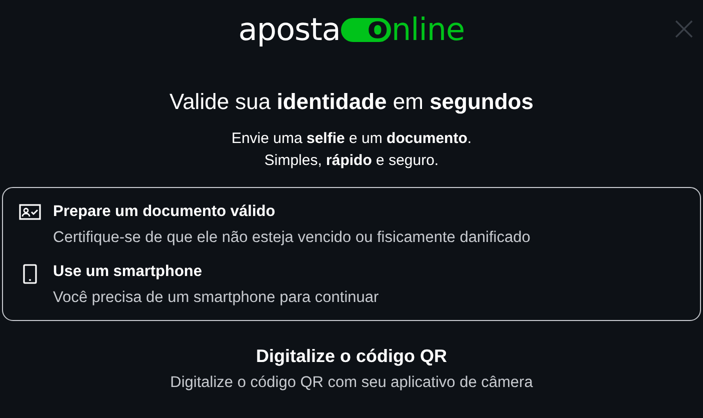 Image resolution: width=703 pixels, height=418 pixels. What do you see at coordinates (684, 29) in the screenshot?
I see `close-icon` at bounding box center [684, 29].